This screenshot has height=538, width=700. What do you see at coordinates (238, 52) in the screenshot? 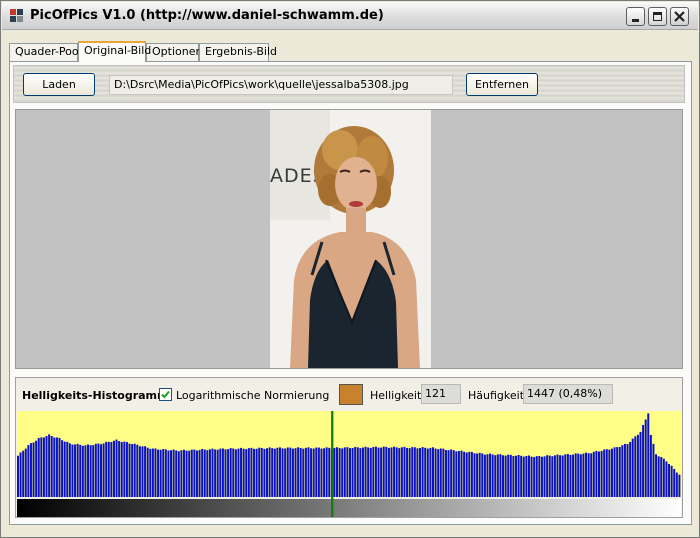
I see `tab-ergebnis-bild: Ergebnis-Bild` at bounding box center [238, 52].